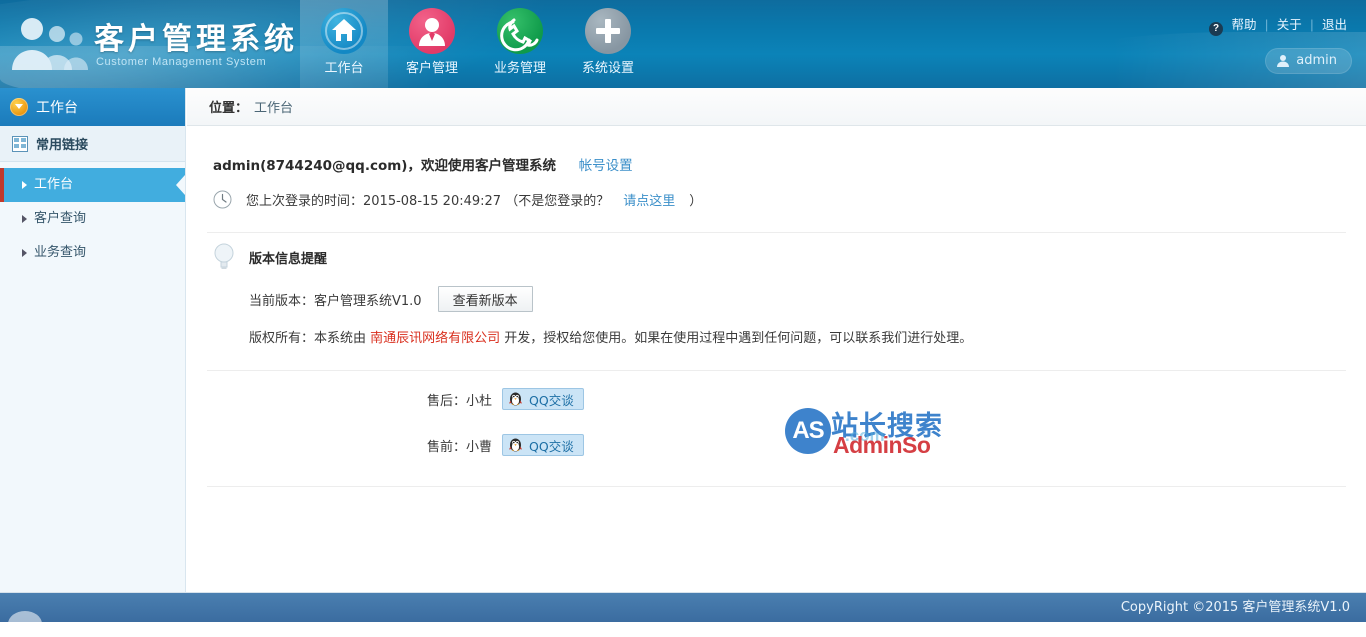  I want to click on copyright-post: 开发，授权给您使用。如果在使用过程中遇到任何问题，可以联系我们进行处理。, so click(736, 338).